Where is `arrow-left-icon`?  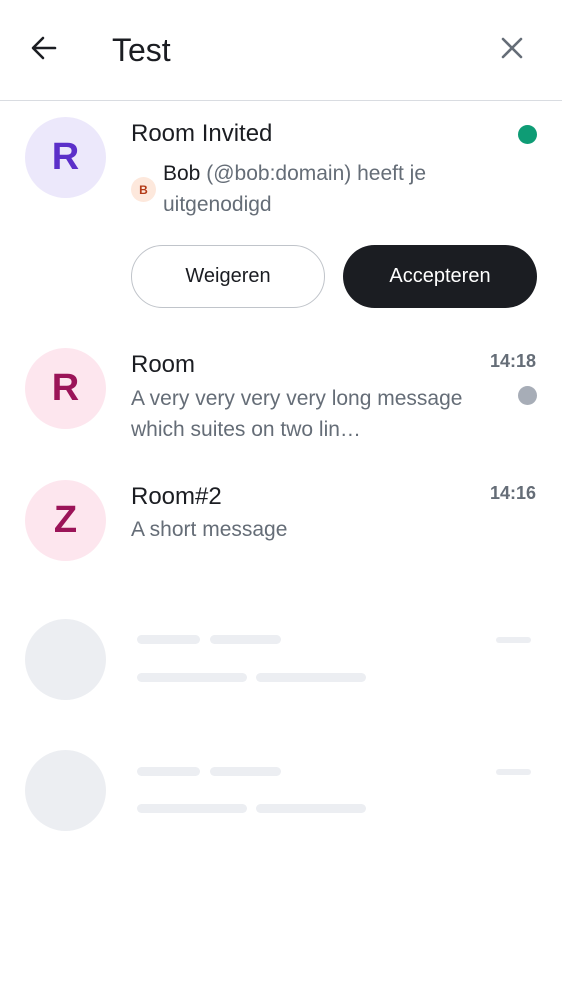
arrow-left-icon is located at coordinates (44, 50).